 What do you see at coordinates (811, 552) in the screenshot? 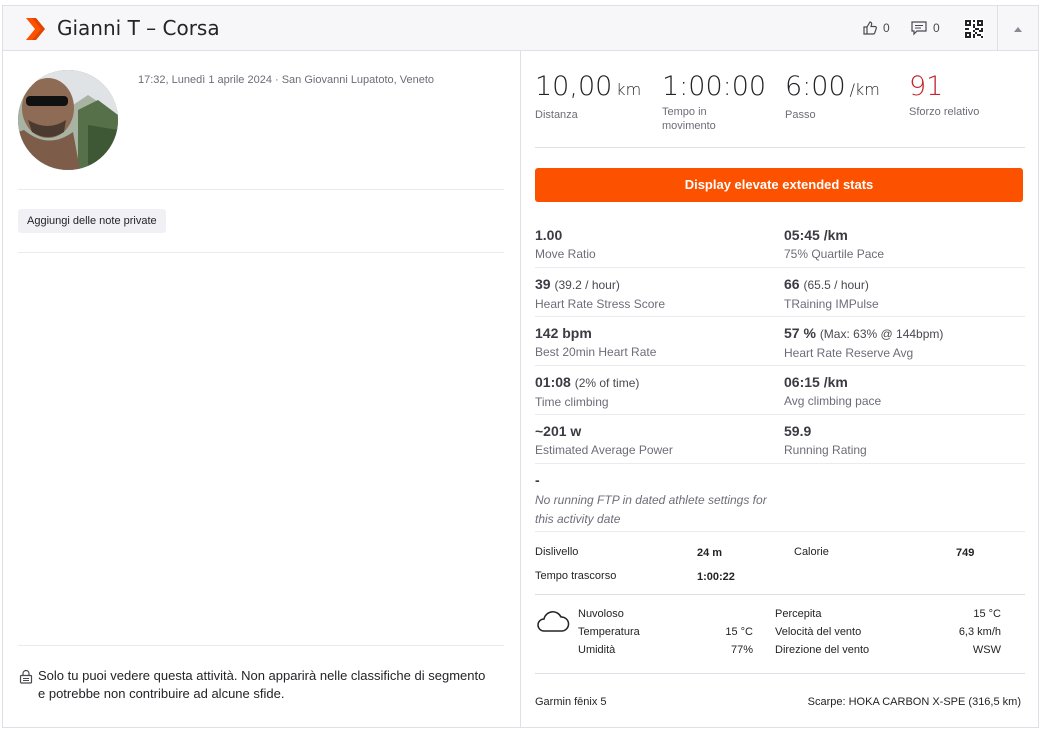
I see `calories-label: Calorie` at bounding box center [811, 552].